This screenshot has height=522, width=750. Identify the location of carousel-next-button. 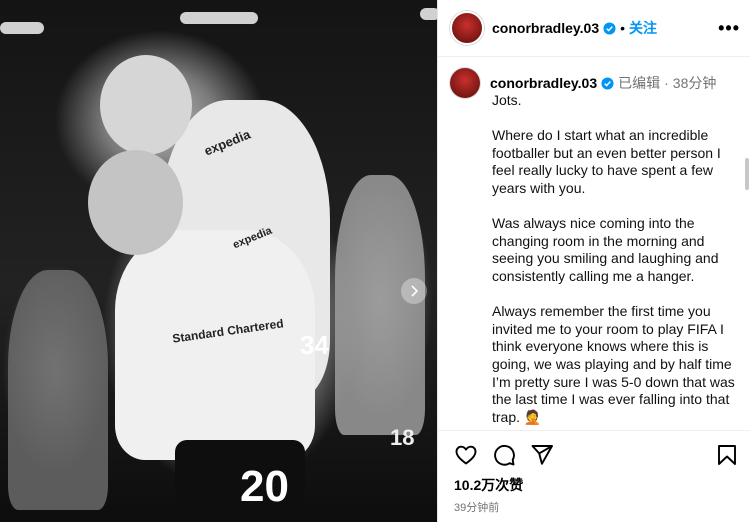
(414, 291).